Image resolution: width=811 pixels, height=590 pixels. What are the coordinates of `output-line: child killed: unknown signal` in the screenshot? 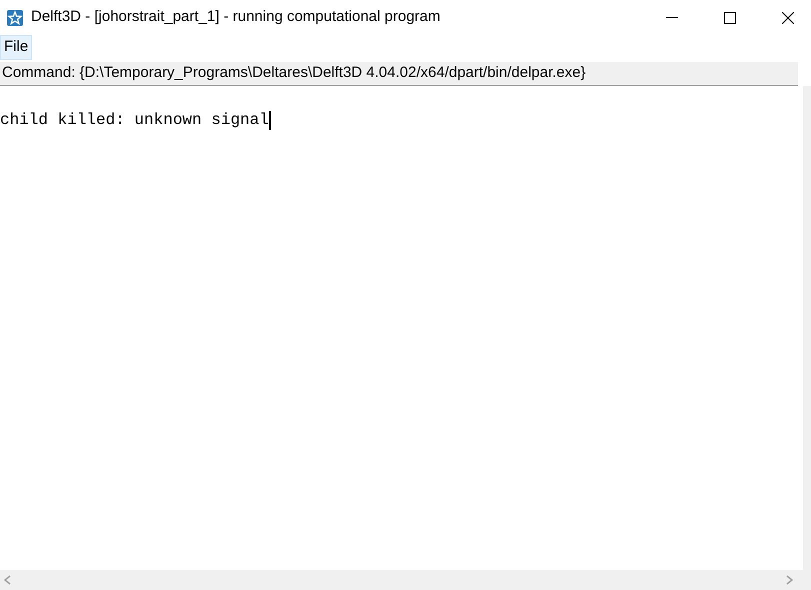 It's located at (134, 120).